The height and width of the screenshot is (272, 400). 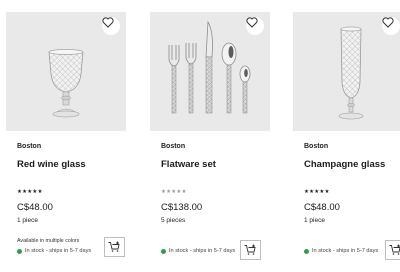 I want to click on product-name: Flatware set, so click(x=188, y=164).